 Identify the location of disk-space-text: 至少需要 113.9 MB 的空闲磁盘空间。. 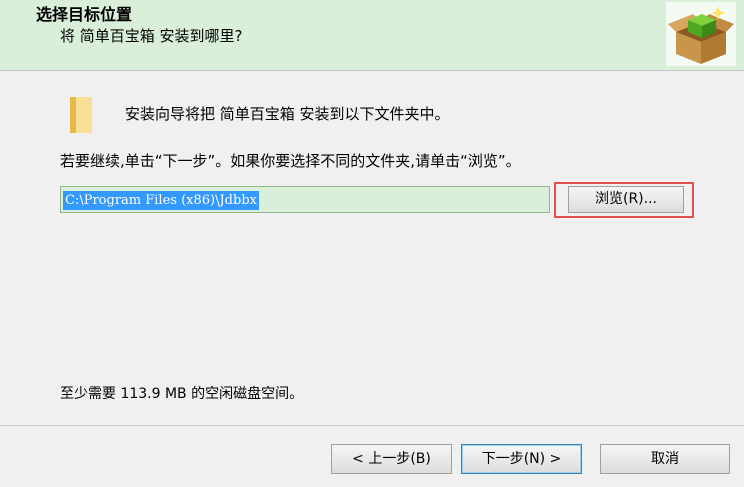
(182, 394).